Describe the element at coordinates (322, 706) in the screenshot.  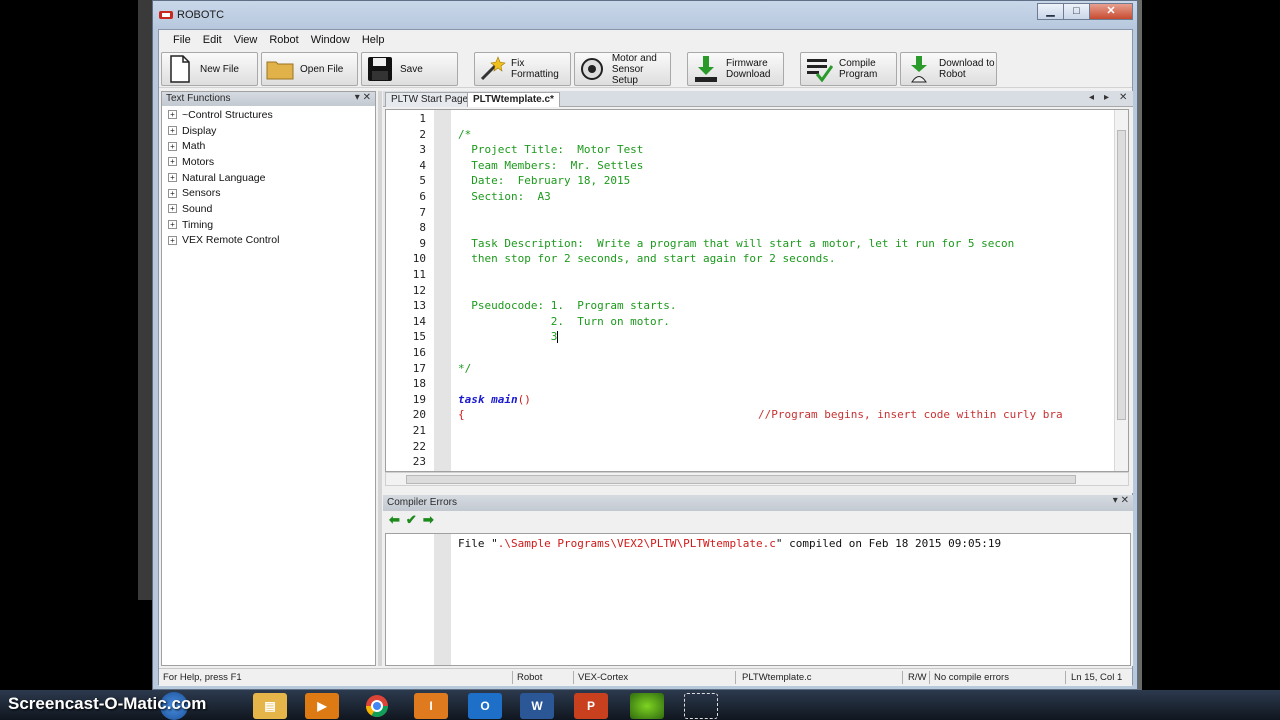
I see `media-player-icon: ▶` at that location.